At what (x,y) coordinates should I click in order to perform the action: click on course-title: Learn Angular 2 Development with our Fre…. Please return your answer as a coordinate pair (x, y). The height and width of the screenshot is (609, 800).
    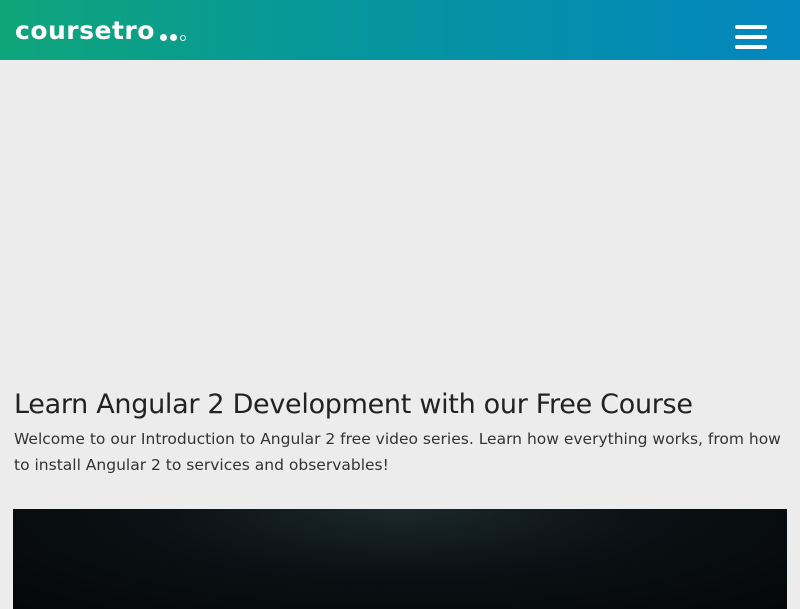
    Looking at the image, I should click on (353, 404).